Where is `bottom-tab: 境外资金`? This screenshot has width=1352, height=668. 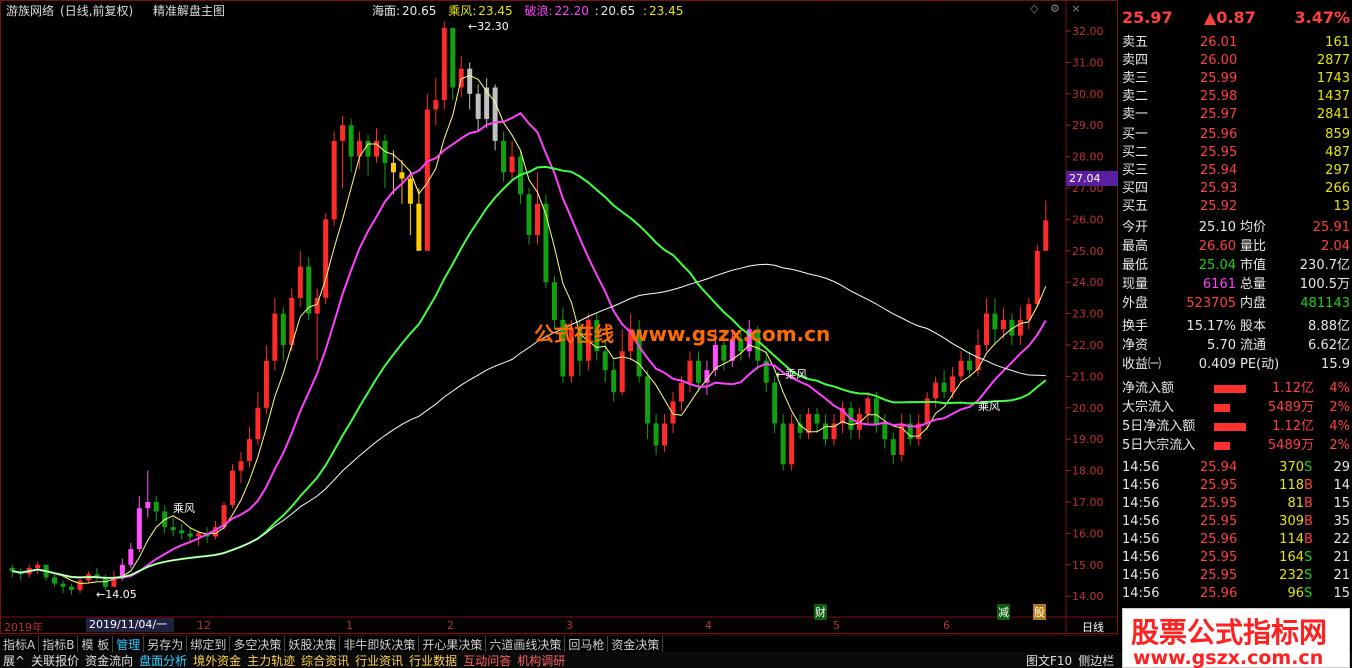 bottom-tab: 境外资金 is located at coordinates (217, 660).